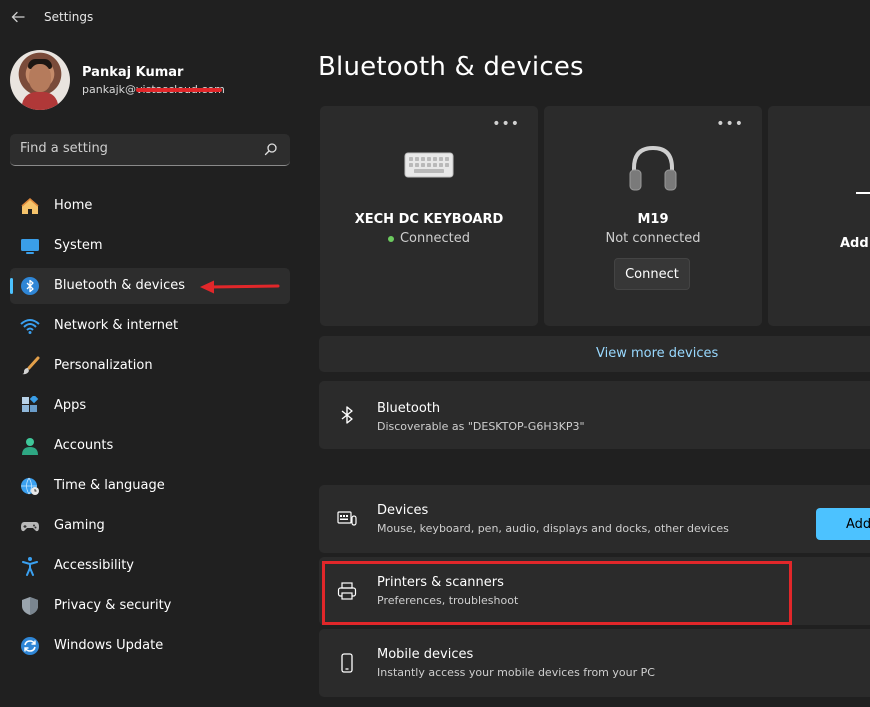  I want to click on sidebar-item-windows-update: Windows Update, so click(150, 646).